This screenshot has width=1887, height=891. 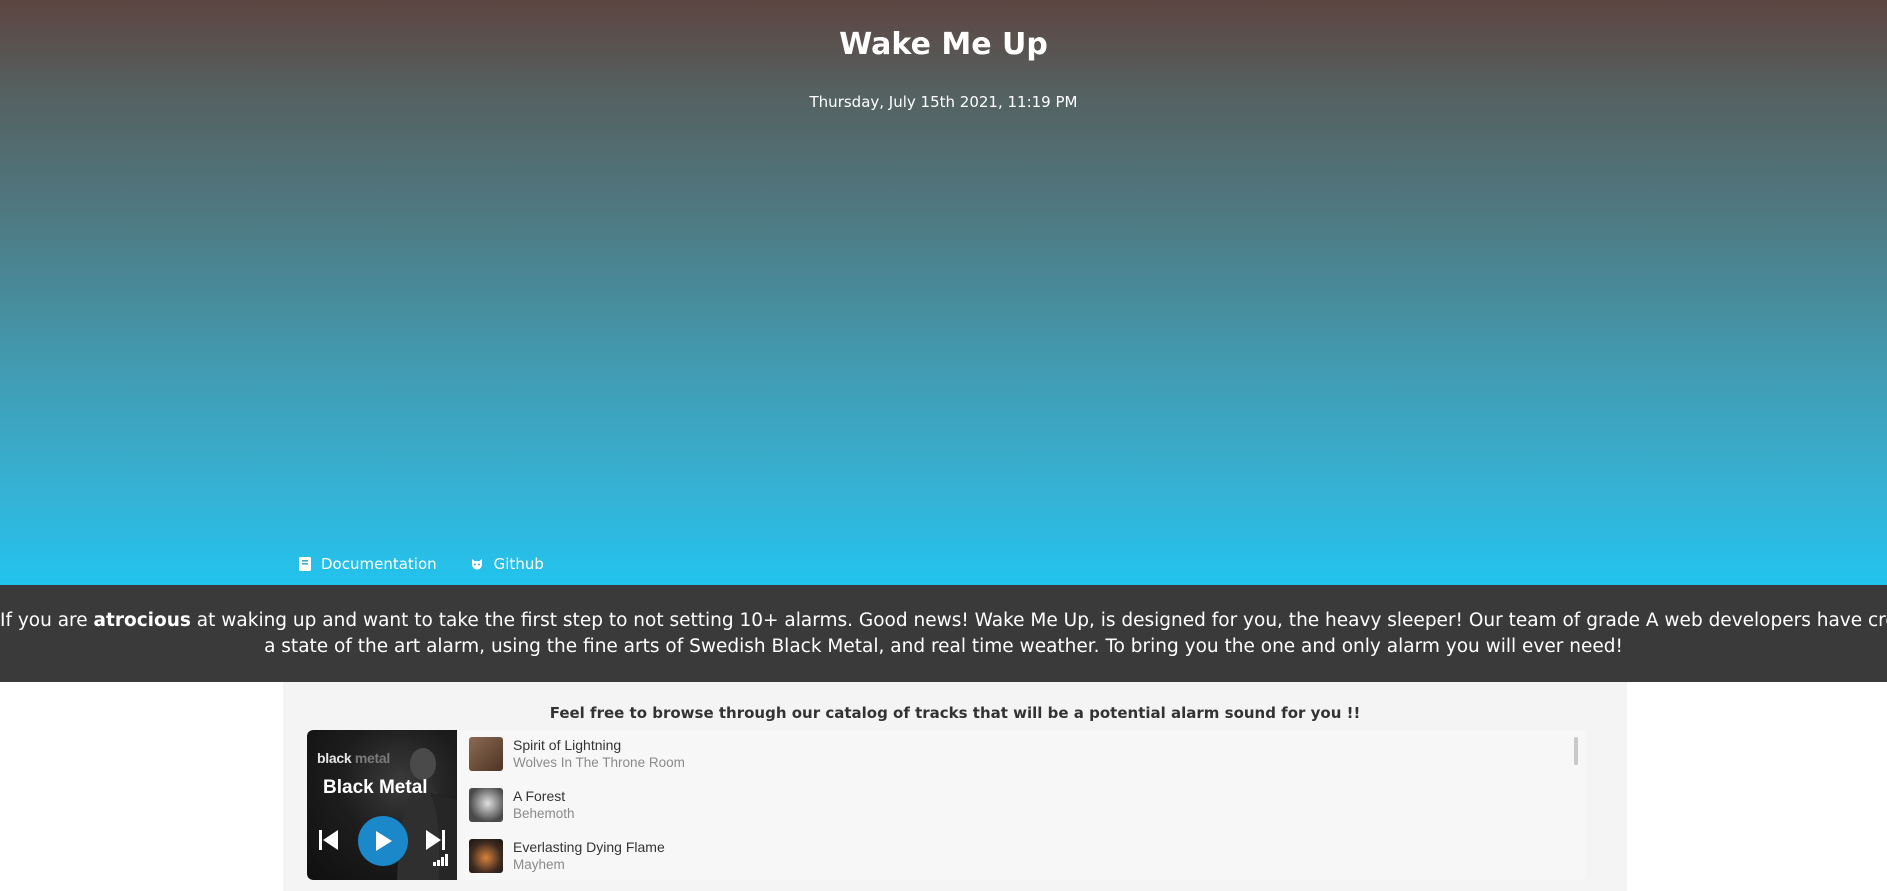 I want to click on track-title: A Forest, so click(x=539, y=796).